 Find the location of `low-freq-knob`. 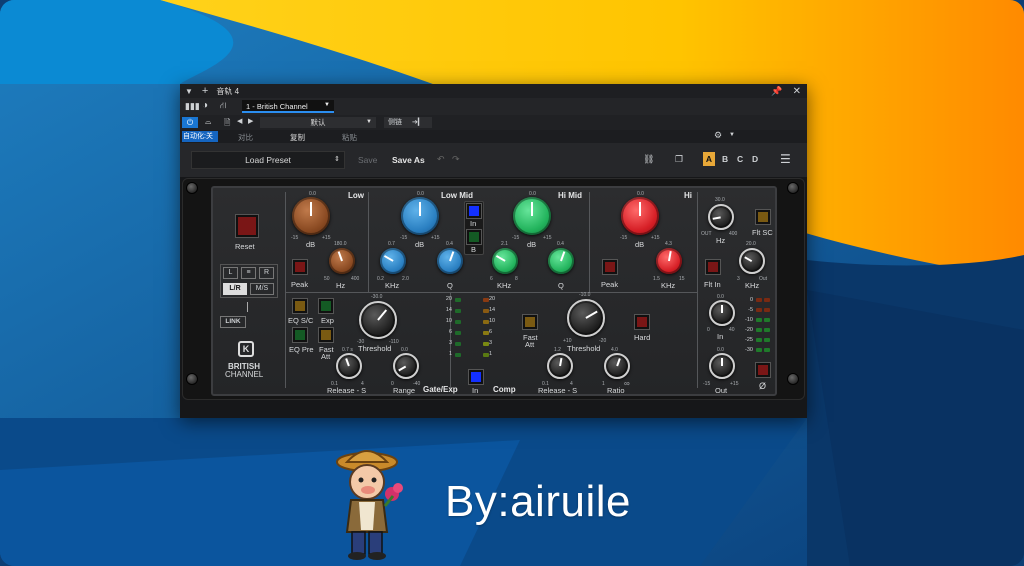

low-freq-knob is located at coordinates (342, 261).